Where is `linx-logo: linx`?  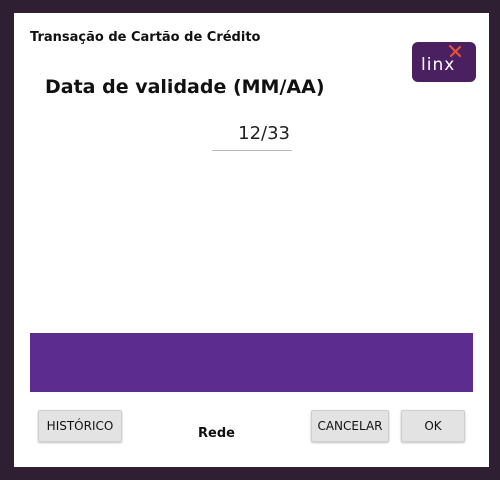
linx-logo: linx is located at coordinates (444, 62).